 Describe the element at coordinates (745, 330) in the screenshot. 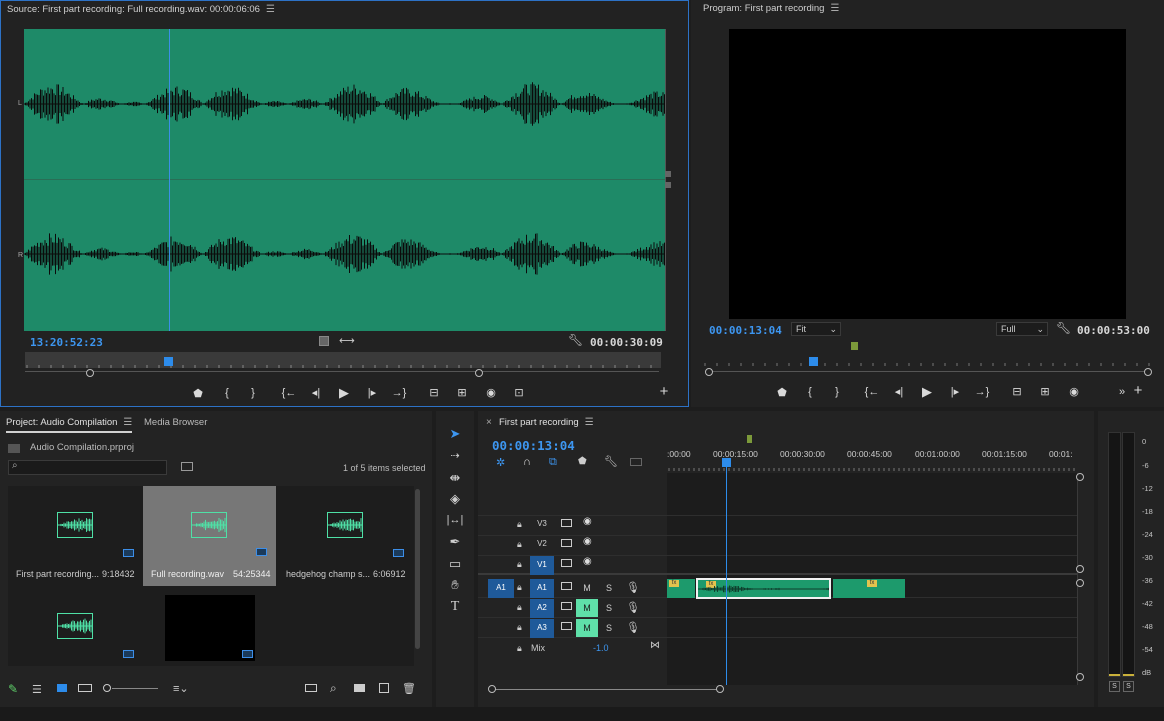

I see `program-timecode: 00:00:13:04` at that location.